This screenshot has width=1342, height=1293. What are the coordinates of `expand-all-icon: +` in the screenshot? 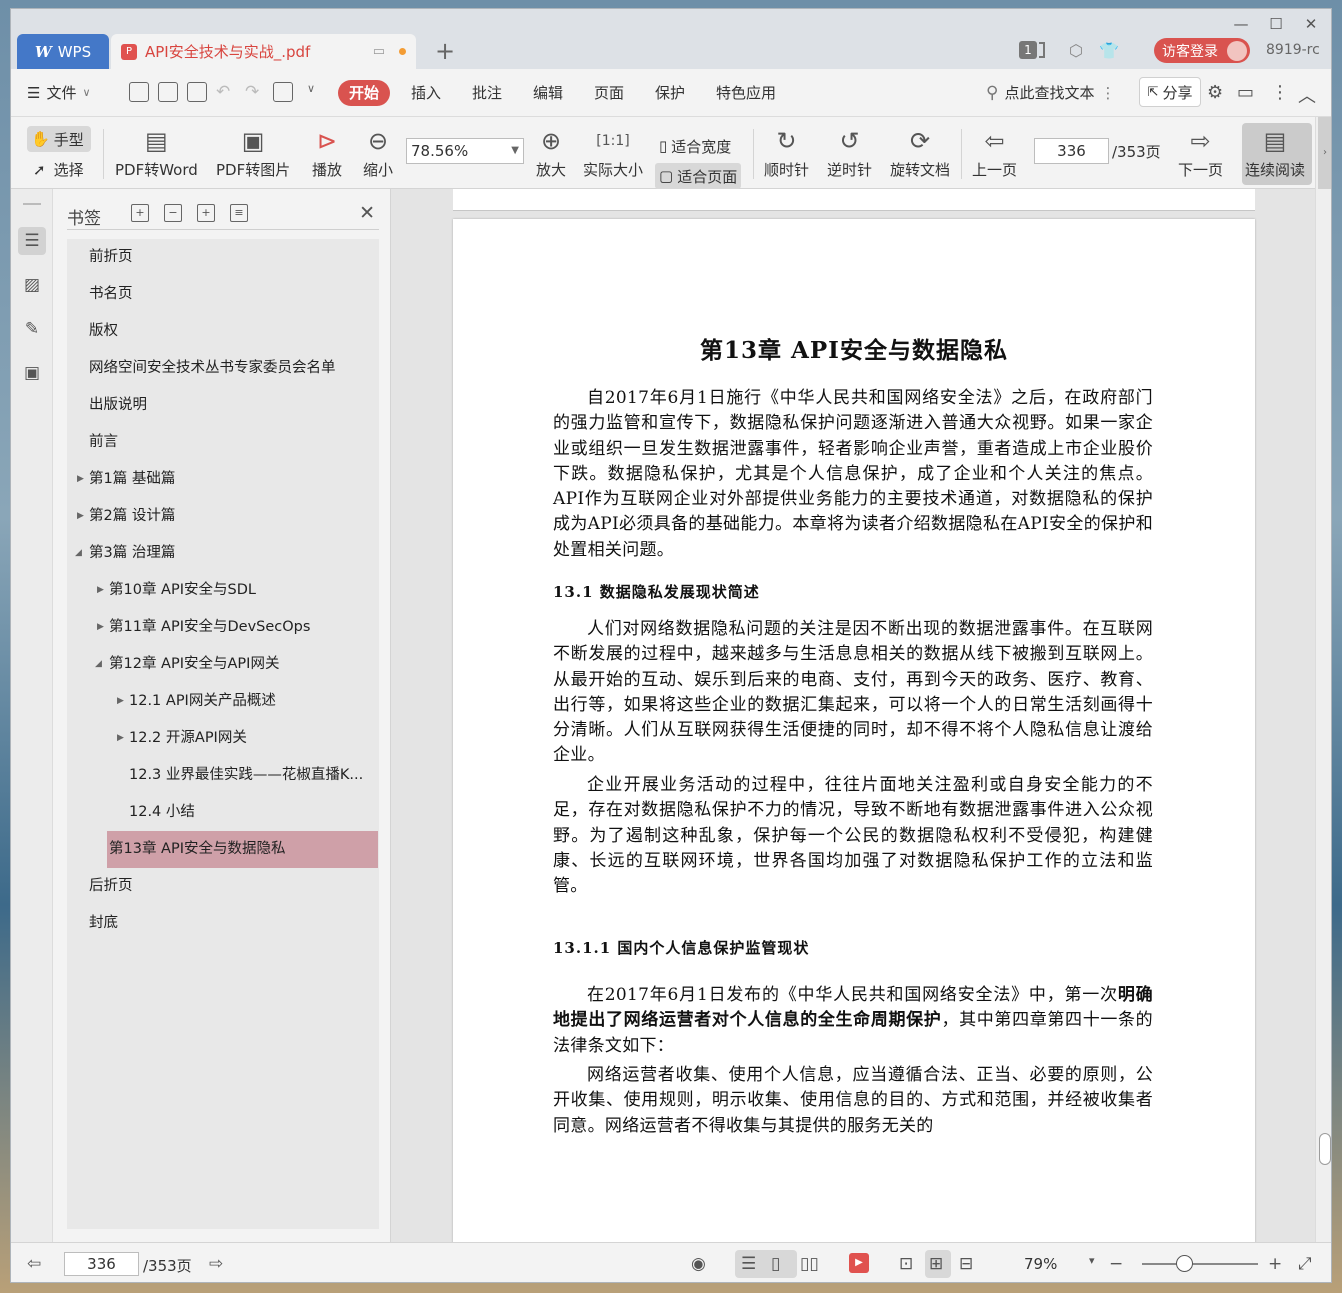 It's located at (140, 213).